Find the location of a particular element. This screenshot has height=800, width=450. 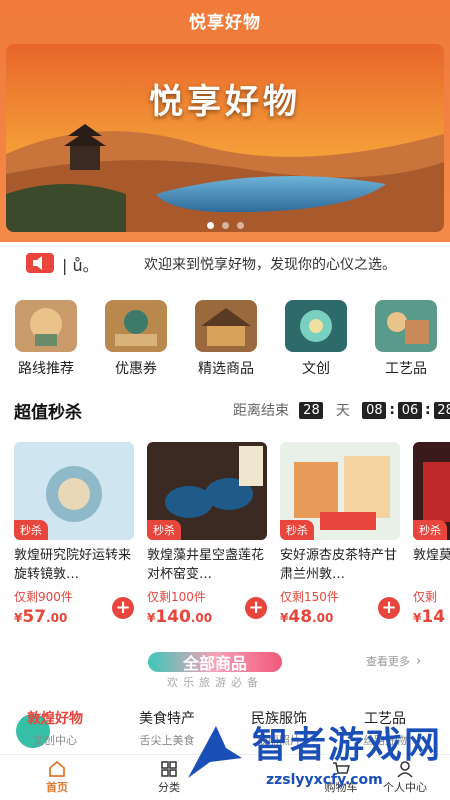

category-label: 工艺品 is located at coordinates (406, 369).